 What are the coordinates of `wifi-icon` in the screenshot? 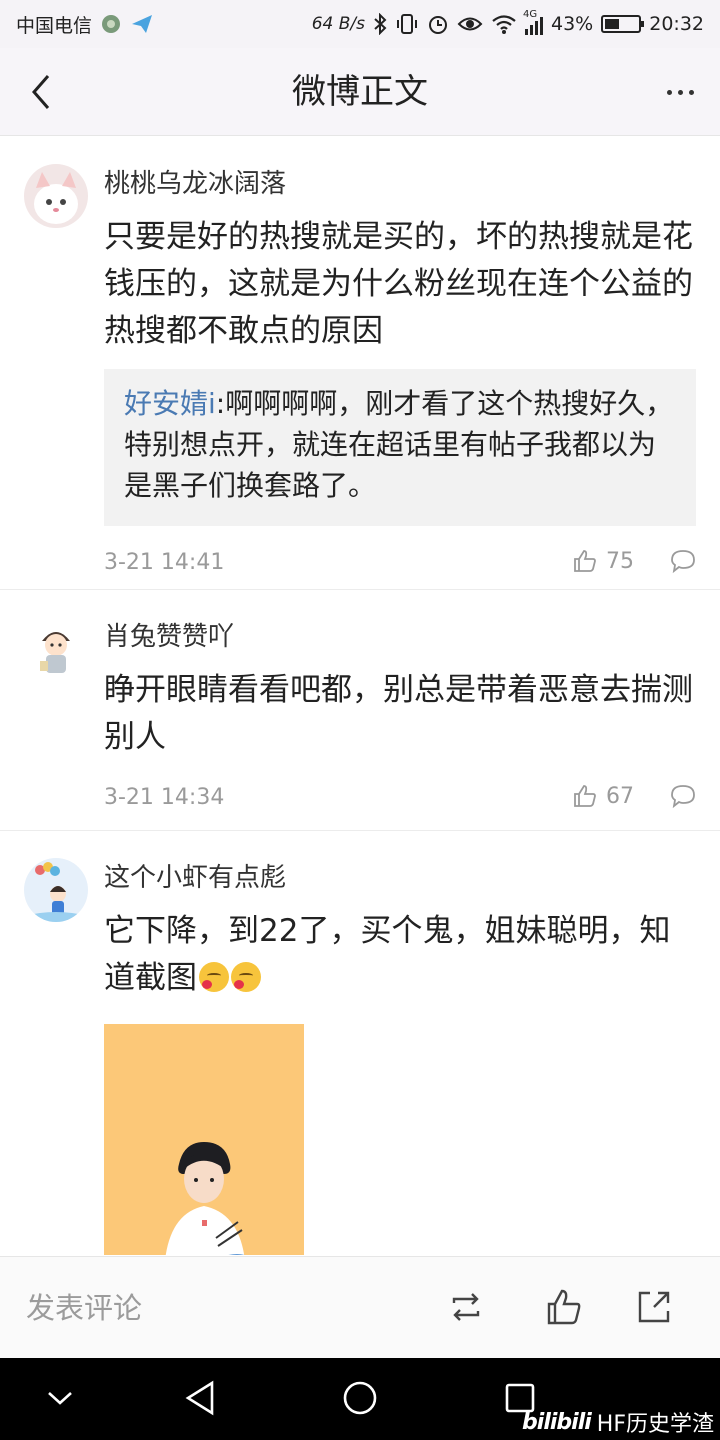 It's located at (504, 24).